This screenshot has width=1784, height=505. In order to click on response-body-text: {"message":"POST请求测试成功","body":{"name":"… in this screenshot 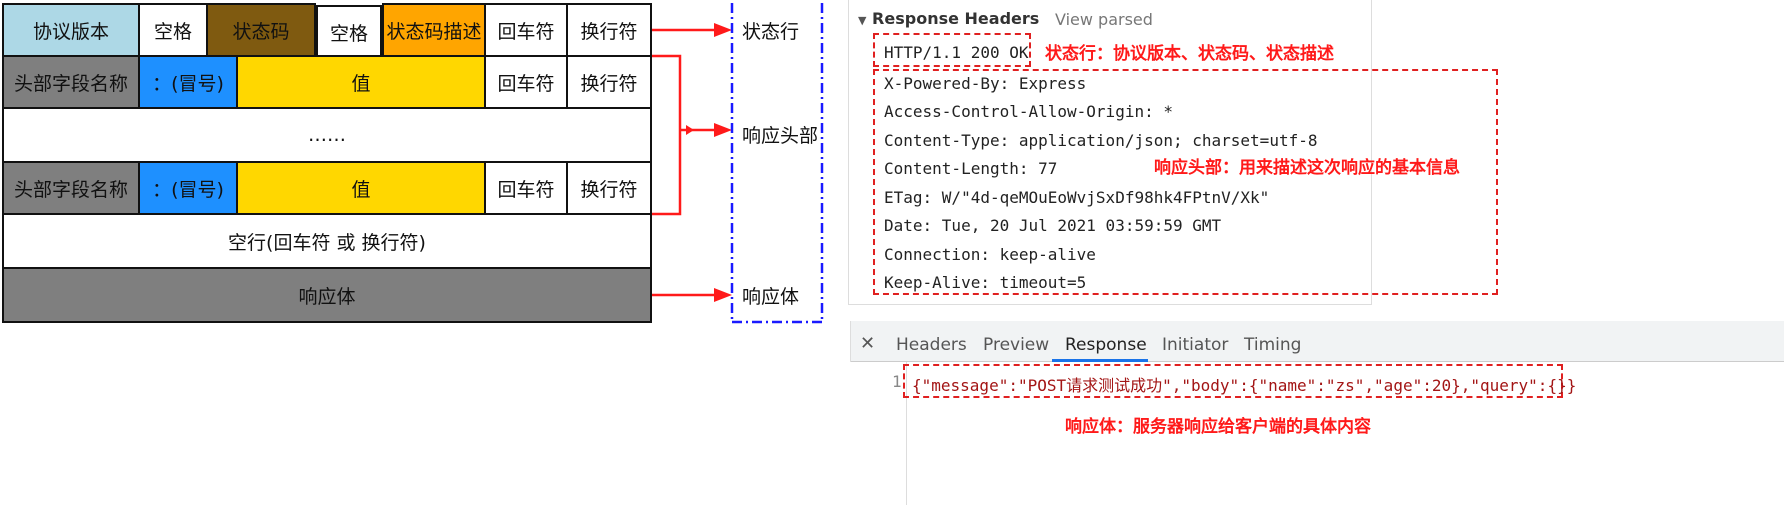, I will do `click(1244, 385)`.